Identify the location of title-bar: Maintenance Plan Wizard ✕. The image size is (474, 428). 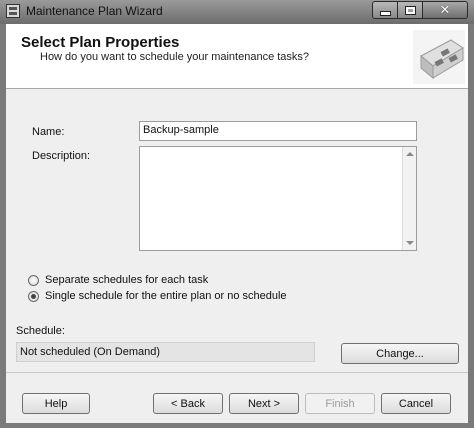
(237, 12).